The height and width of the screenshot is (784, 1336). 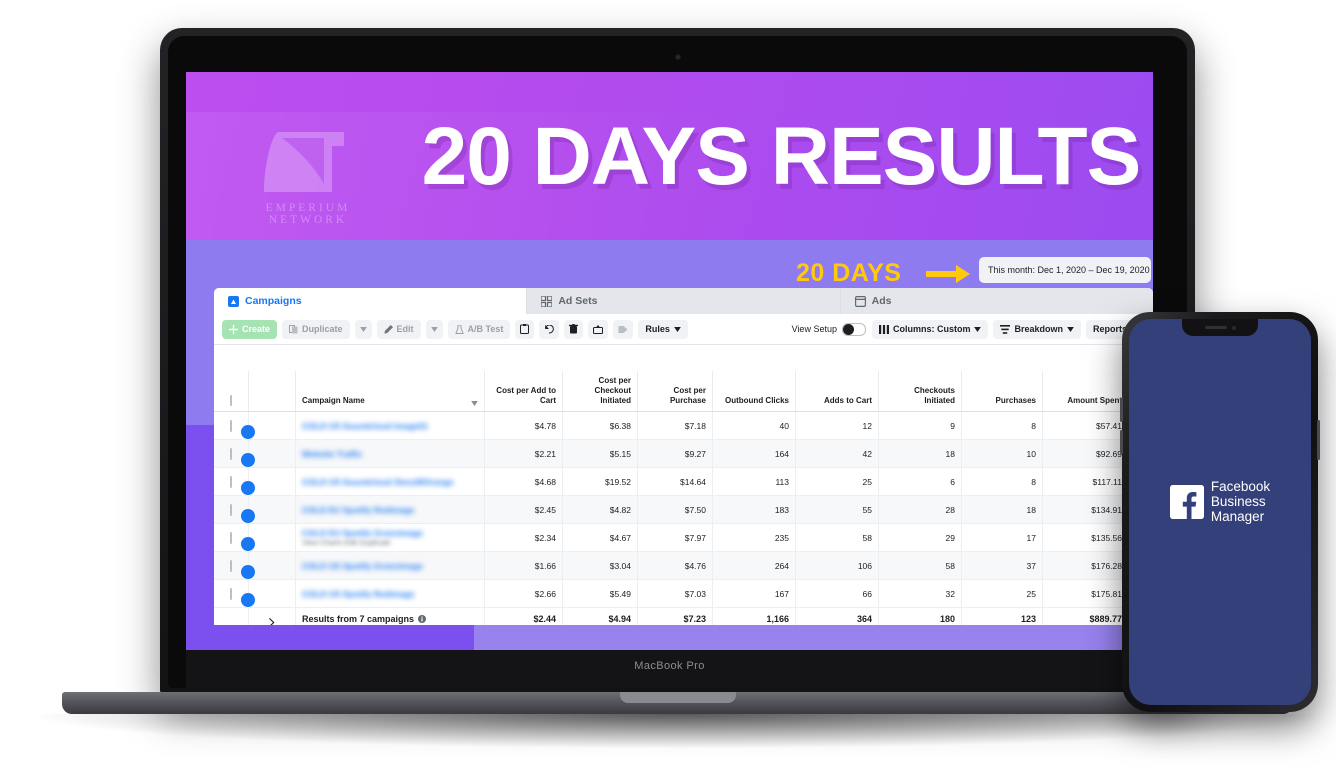 What do you see at coordinates (1121, 410) in the screenshot?
I see `phone-volume-up-button` at bounding box center [1121, 410].